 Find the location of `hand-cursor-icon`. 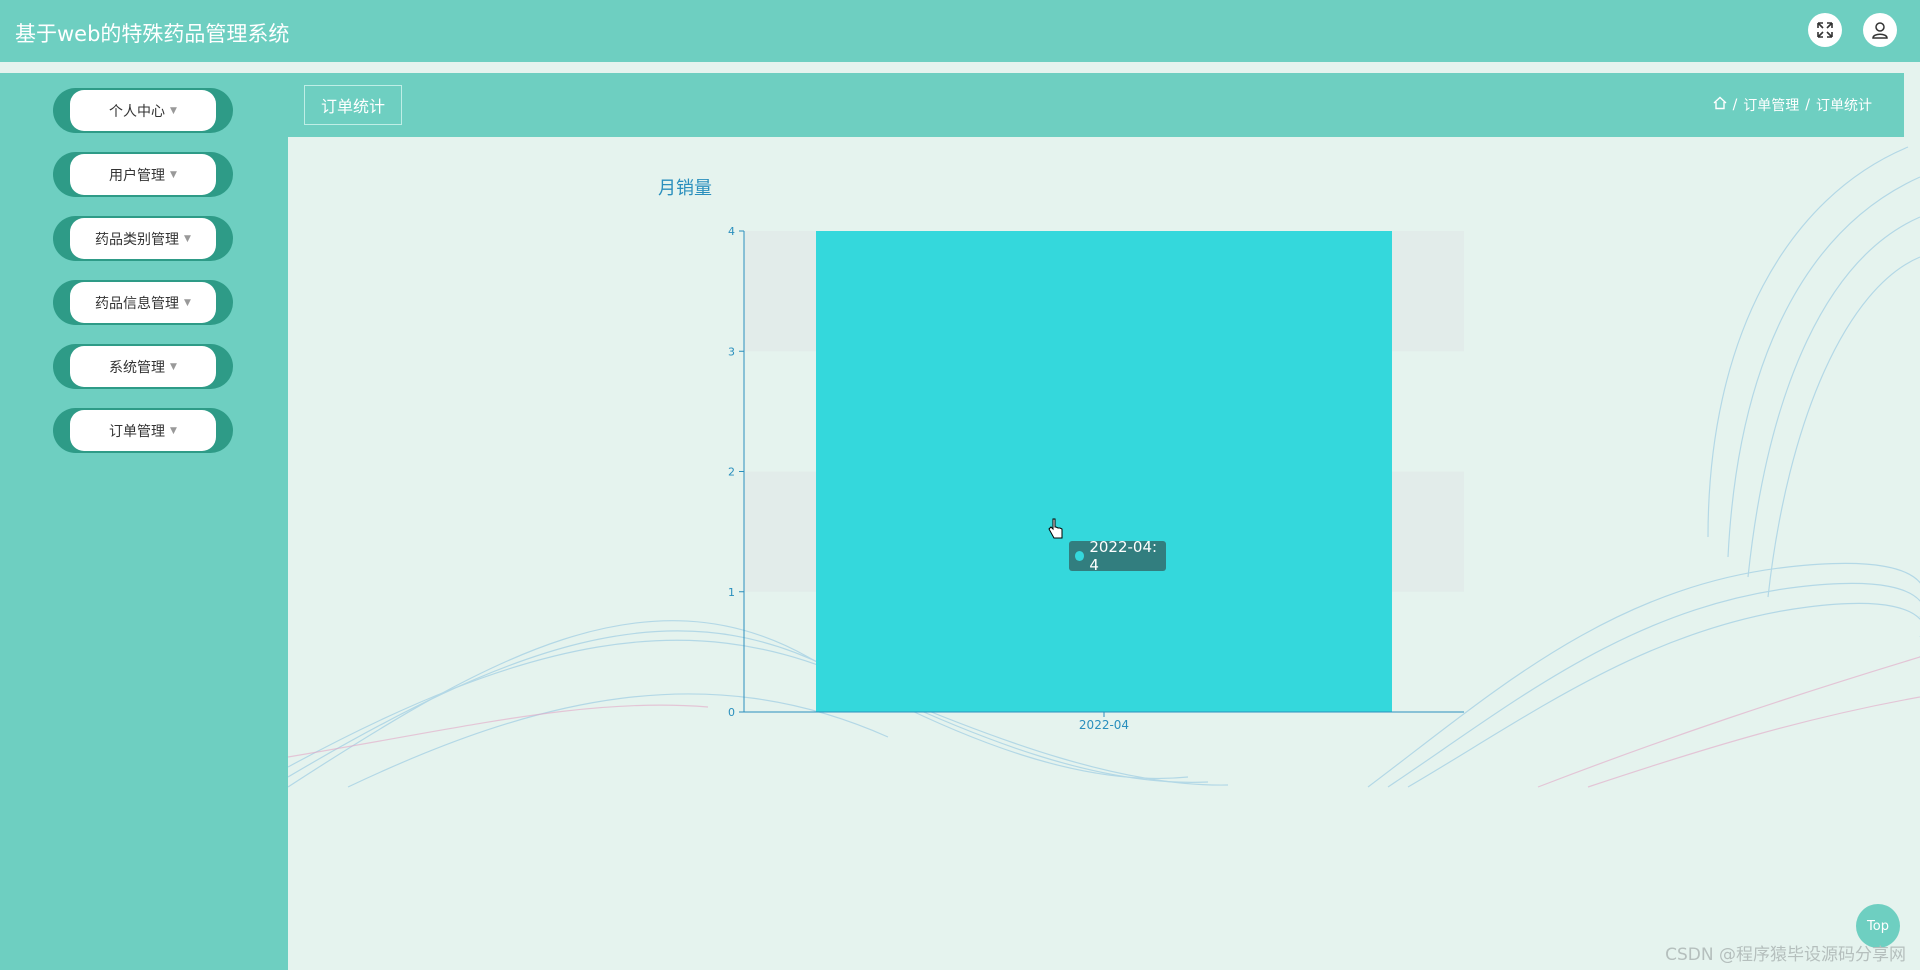

hand-cursor-icon is located at coordinates (1056, 531).